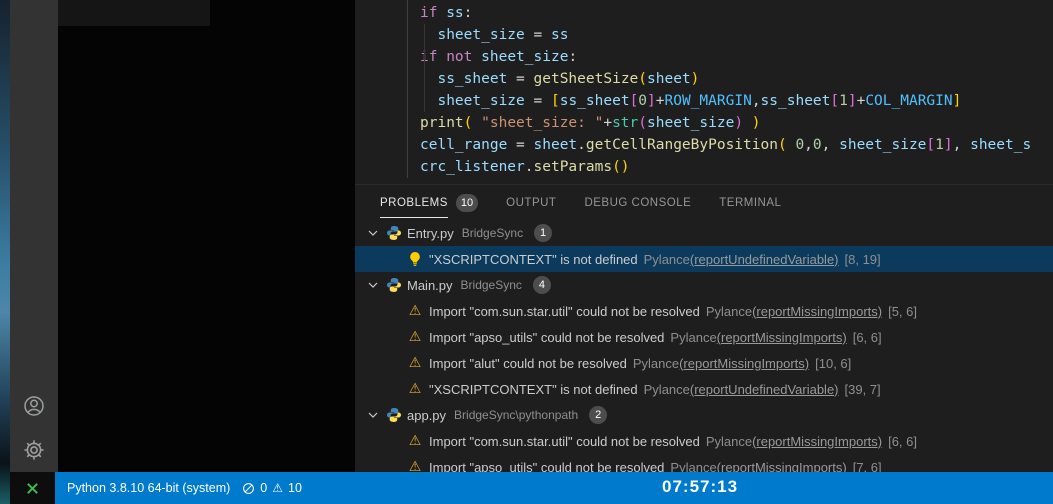 This screenshot has height=504, width=1053. I want to click on problem-file-group: Main.py BridgeSync 4, so click(704, 285).